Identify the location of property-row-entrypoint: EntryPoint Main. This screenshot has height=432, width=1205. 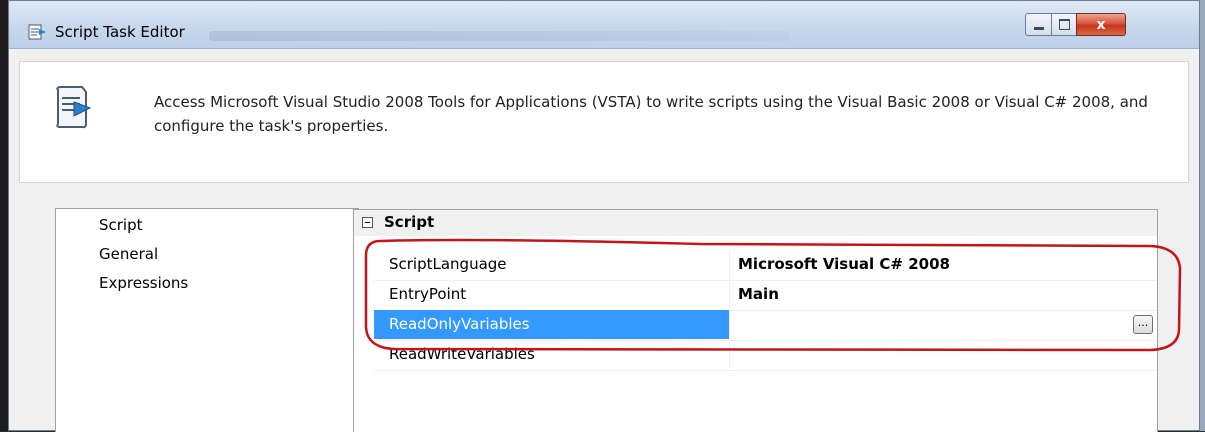
(765, 295).